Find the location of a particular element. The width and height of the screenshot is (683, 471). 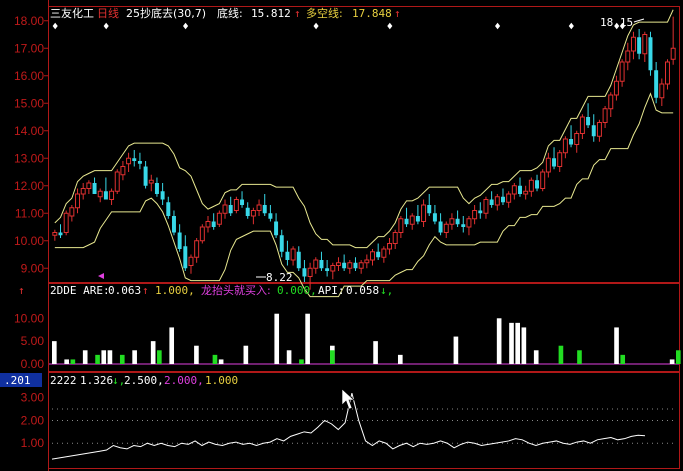

scroll-left-marker is located at coordinates (101, 276).